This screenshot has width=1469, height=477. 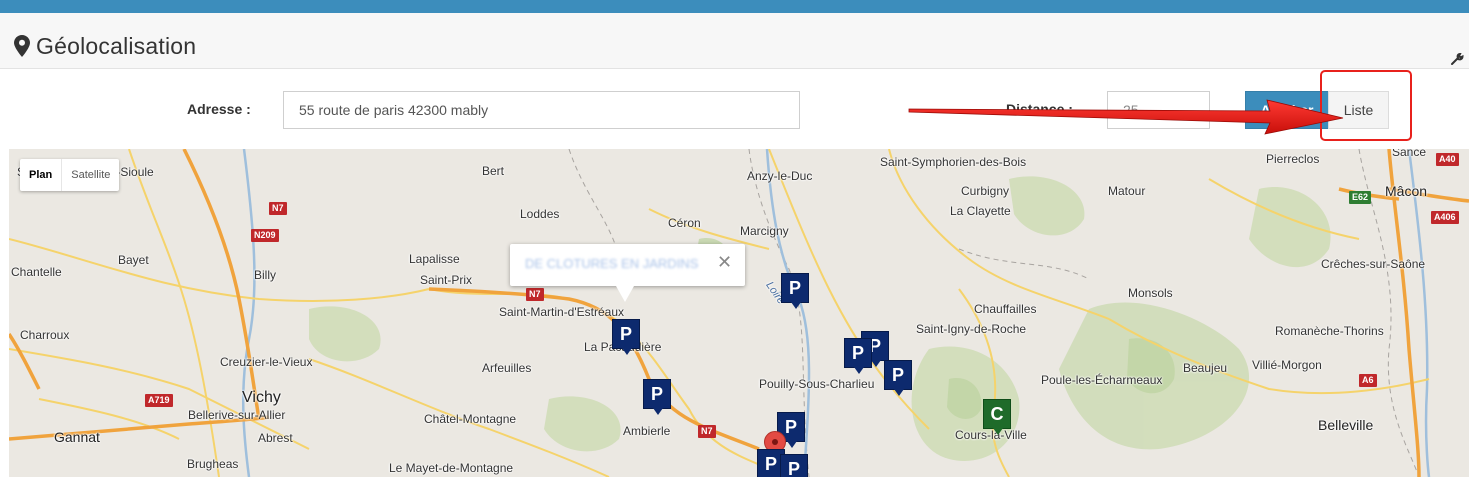 What do you see at coordinates (997, 417) in the screenshot?
I see `c-marker: C` at bounding box center [997, 417].